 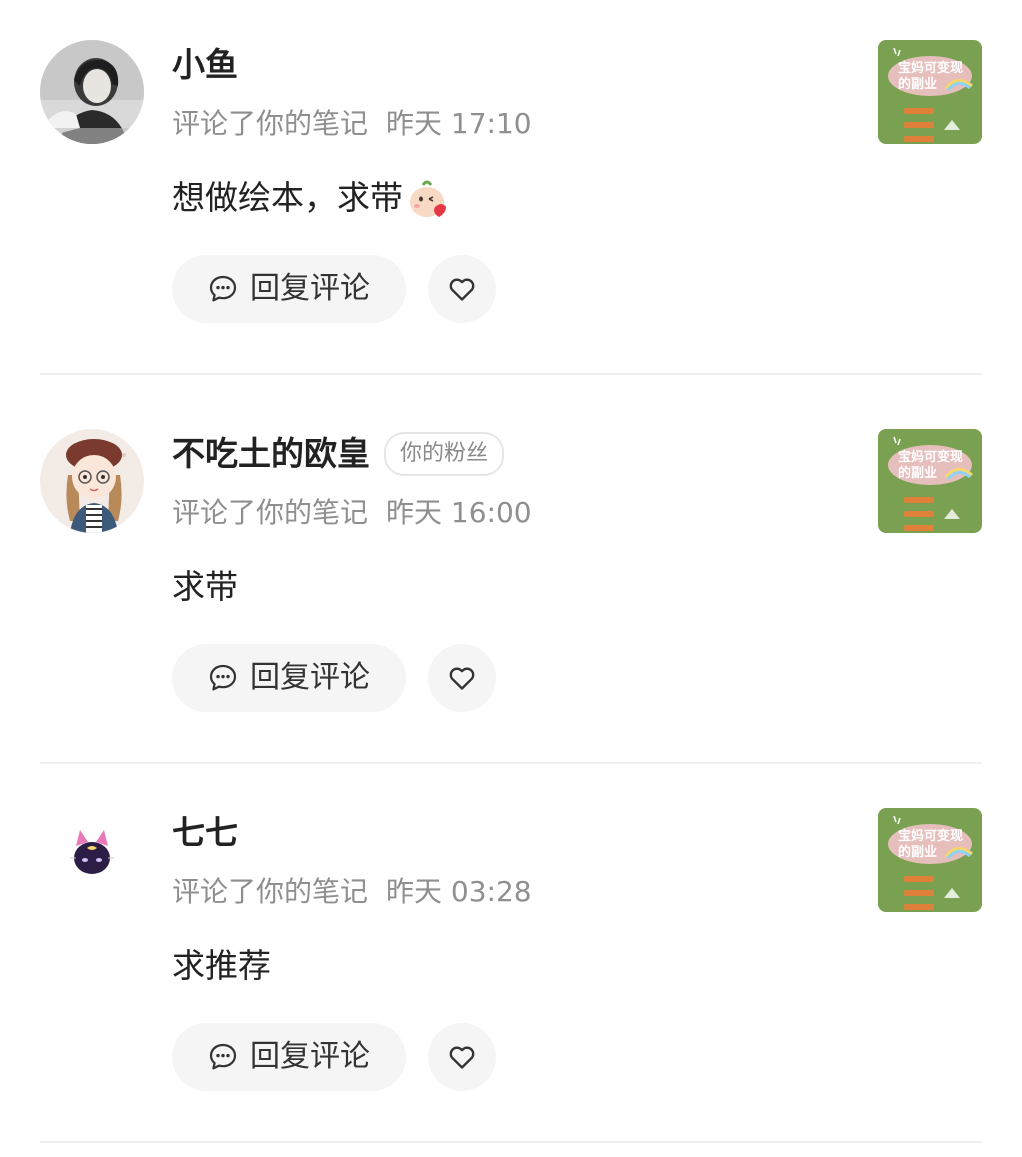 What do you see at coordinates (444, 454) in the screenshot?
I see `fan-badge: 你的粉丝` at bounding box center [444, 454].